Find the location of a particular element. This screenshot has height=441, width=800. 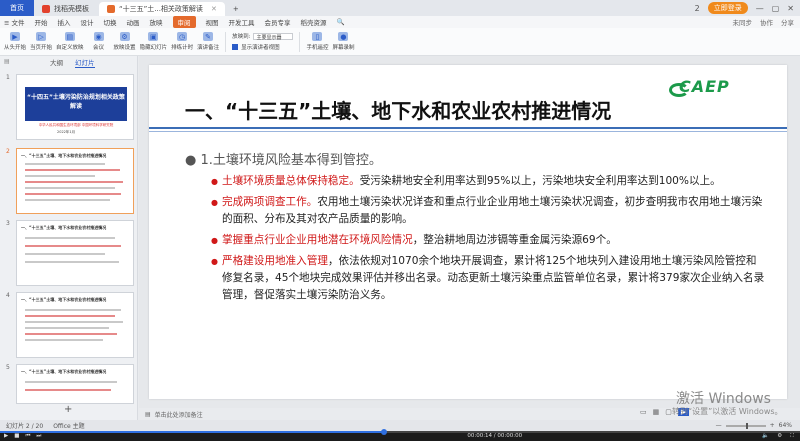

login-button: 立即登录 is located at coordinates (727, 8).